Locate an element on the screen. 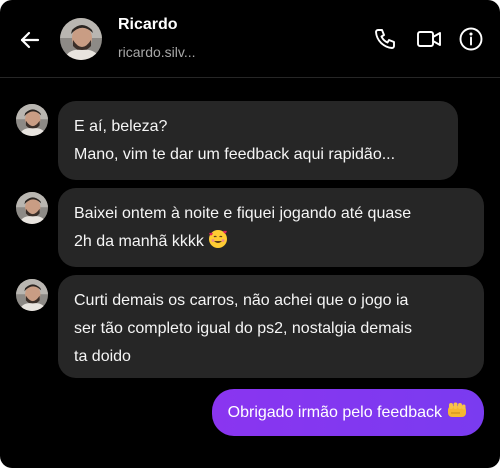  message-line: 2h da manhã kkkk is located at coordinates (271, 243).